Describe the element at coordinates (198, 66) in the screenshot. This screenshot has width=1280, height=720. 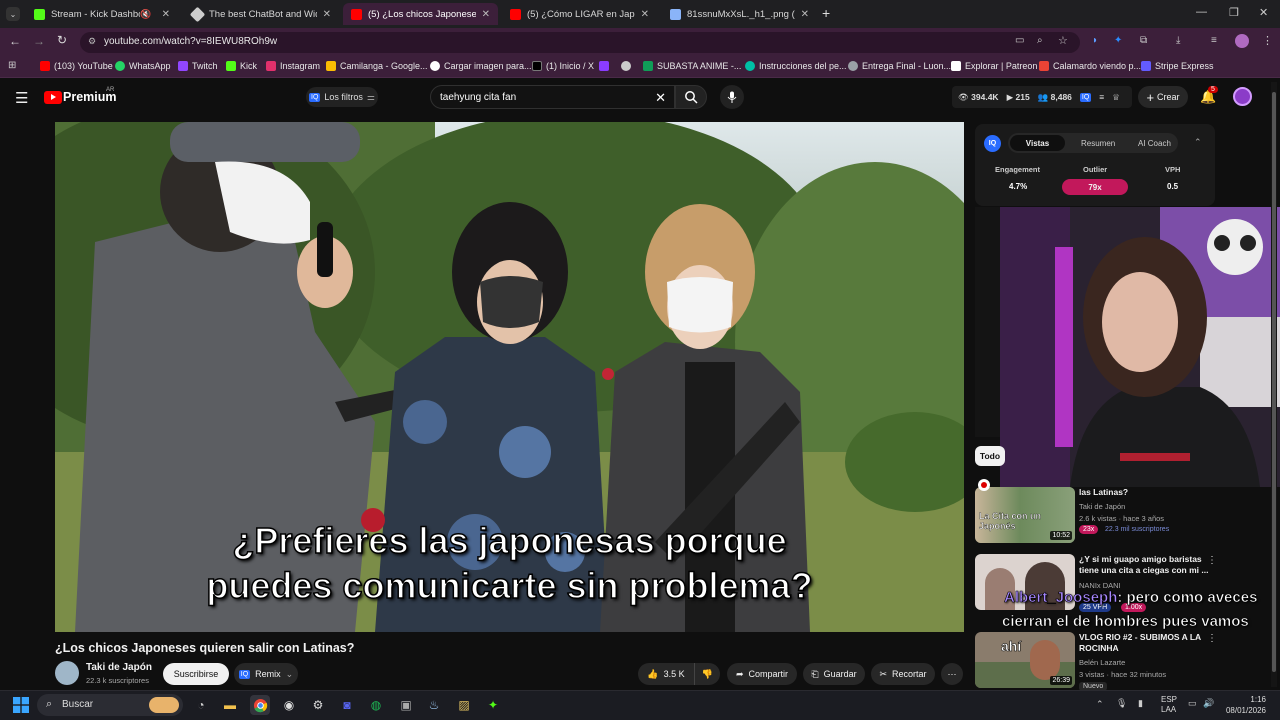
I see `bookmark-twitch: Twitch` at that location.